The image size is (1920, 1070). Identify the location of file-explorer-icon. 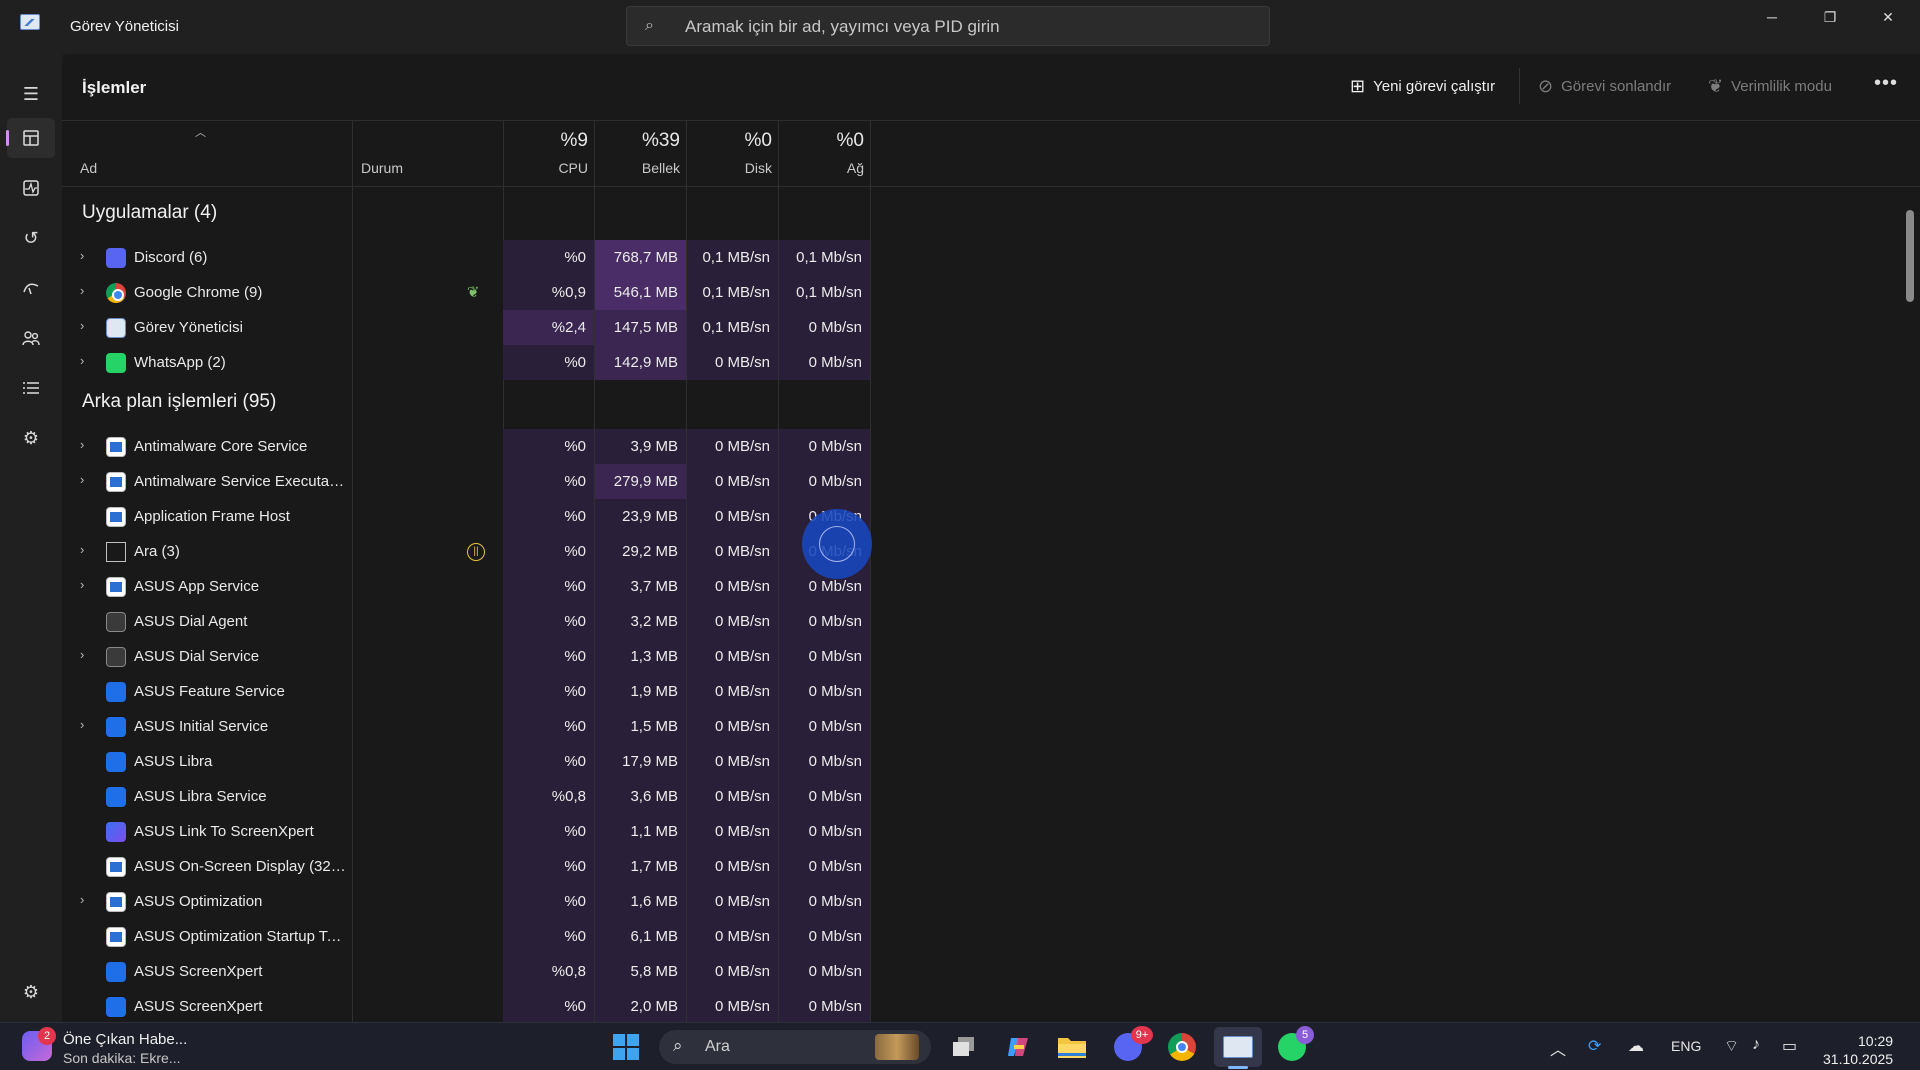
(1072, 1047).